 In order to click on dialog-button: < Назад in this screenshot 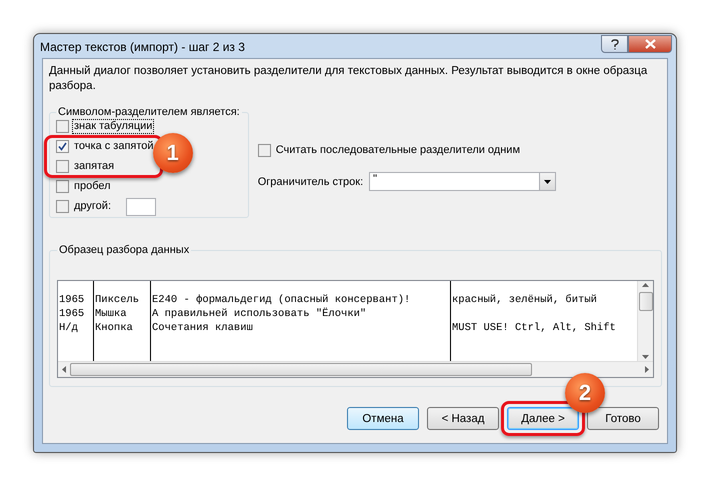, I will do `click(463, 418)`.